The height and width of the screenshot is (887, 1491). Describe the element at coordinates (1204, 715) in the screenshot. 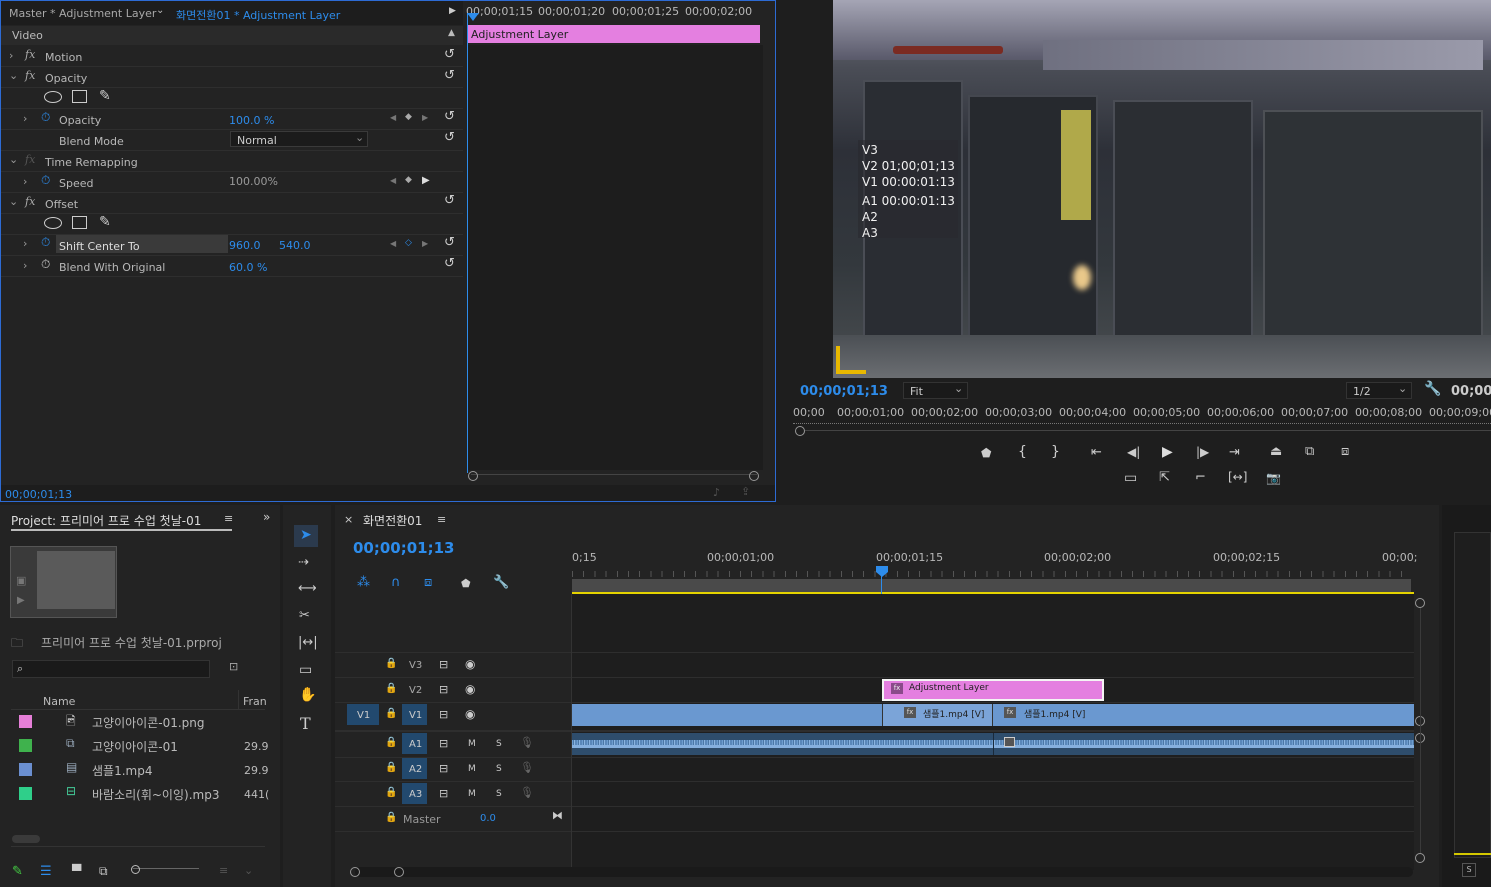

I see `video-clip-b: fx 샘플1.mp4 [V]` at that location.